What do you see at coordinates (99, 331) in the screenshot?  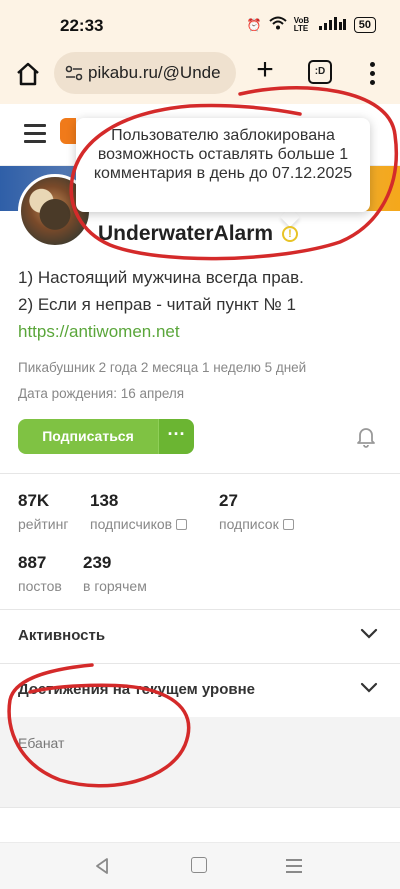 I see `bio-link: https://antiwomen.net` at bounding box center [99, 331].